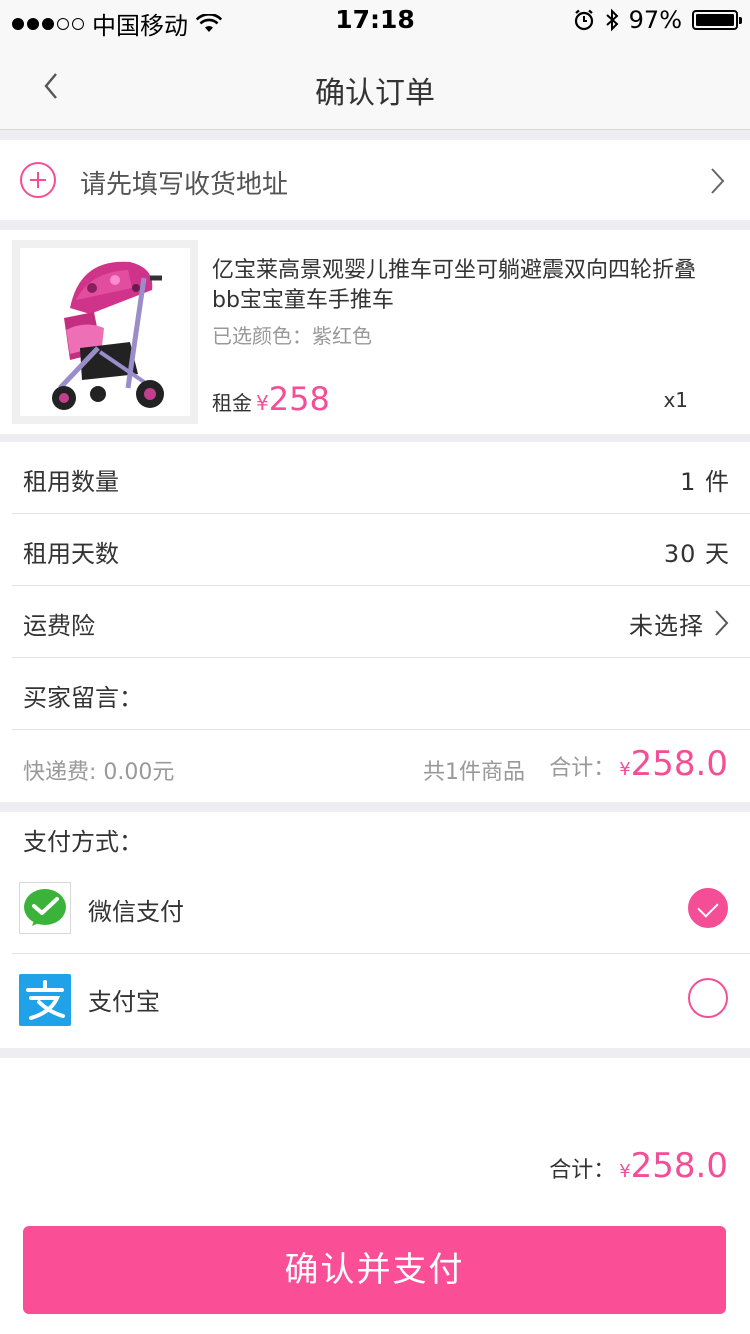 The height and width of the screenshot is (1334, 750). What do you see at coordinates (708, 998) in the screenshot?
I see `alipay-radio` at bounding box center [708, 998].